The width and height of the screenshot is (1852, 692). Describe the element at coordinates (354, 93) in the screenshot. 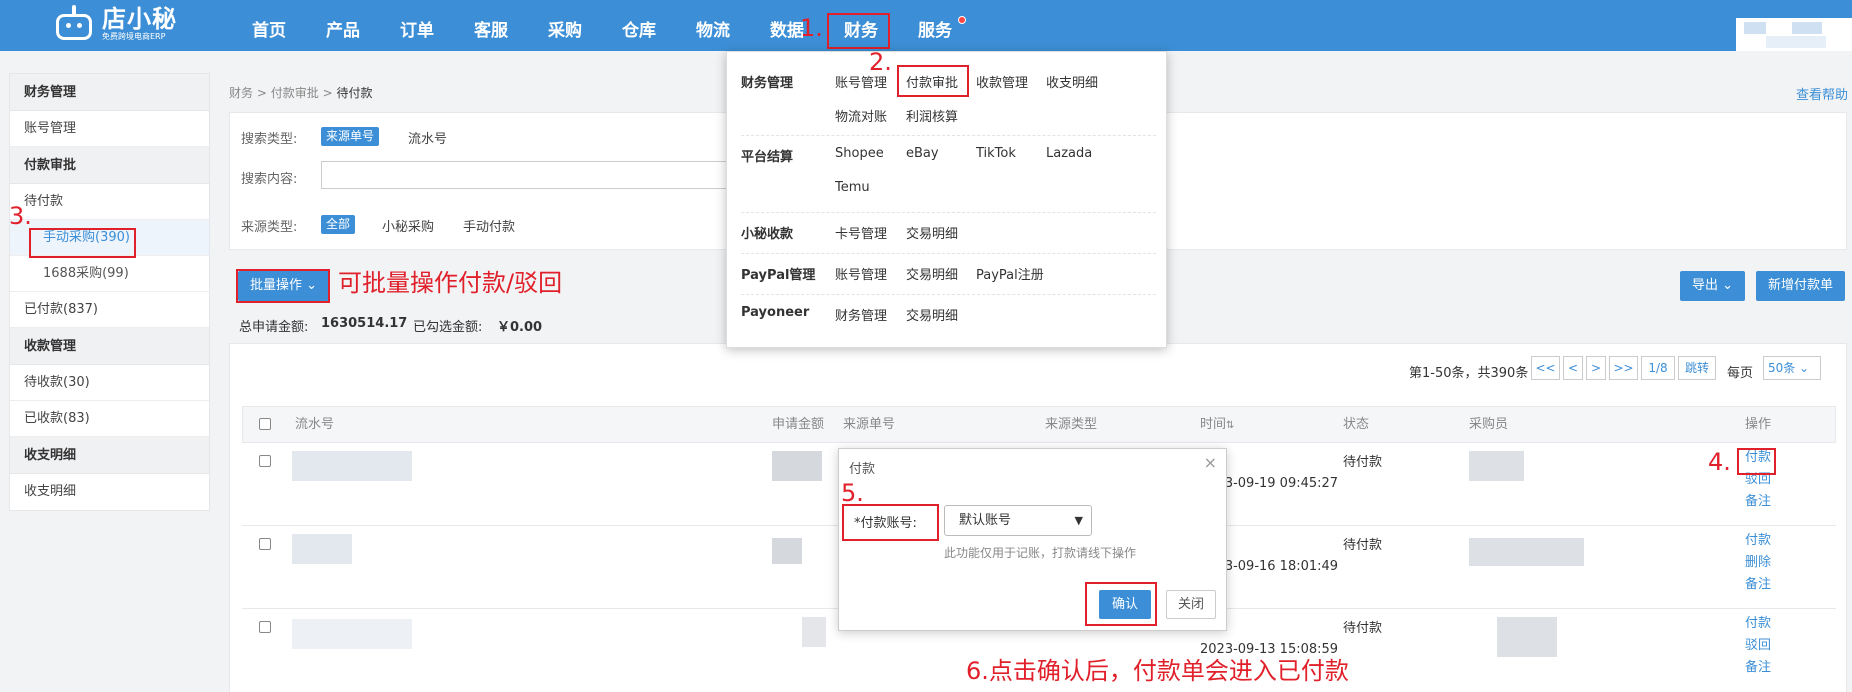

I see `breadcrumb-current: 待付款` at that location.